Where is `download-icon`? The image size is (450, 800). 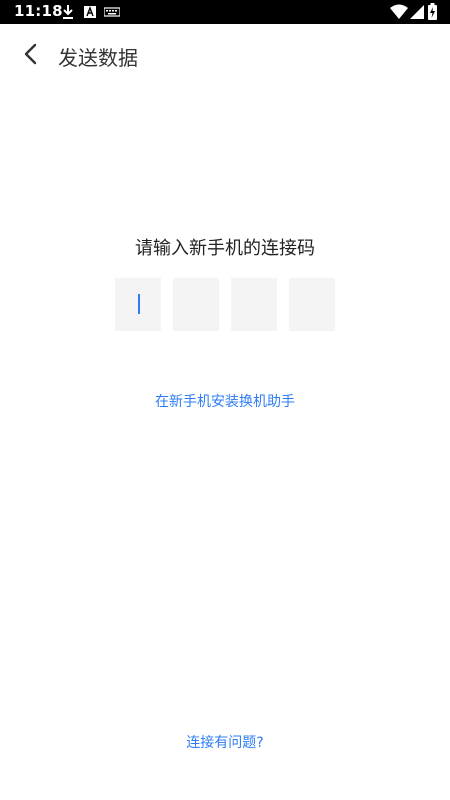 download-icon is located at coordinates (68, 14).